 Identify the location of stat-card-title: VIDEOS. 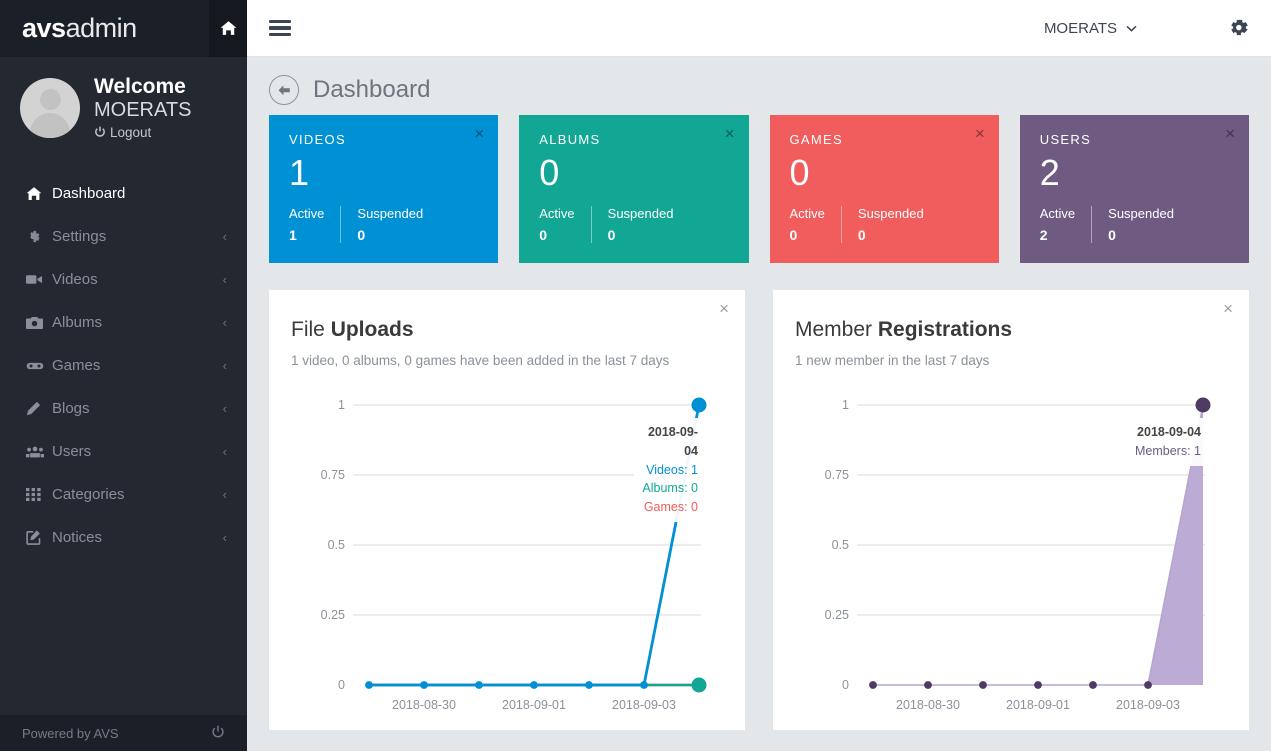
(317, 139).